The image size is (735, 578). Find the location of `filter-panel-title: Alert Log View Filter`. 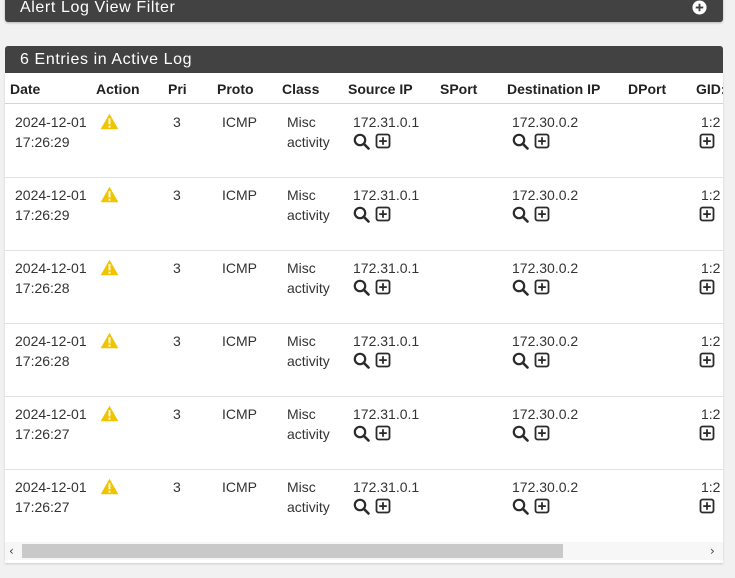

filter-panel-title: Alert Log View Filter is located at coordinates (98, 8).